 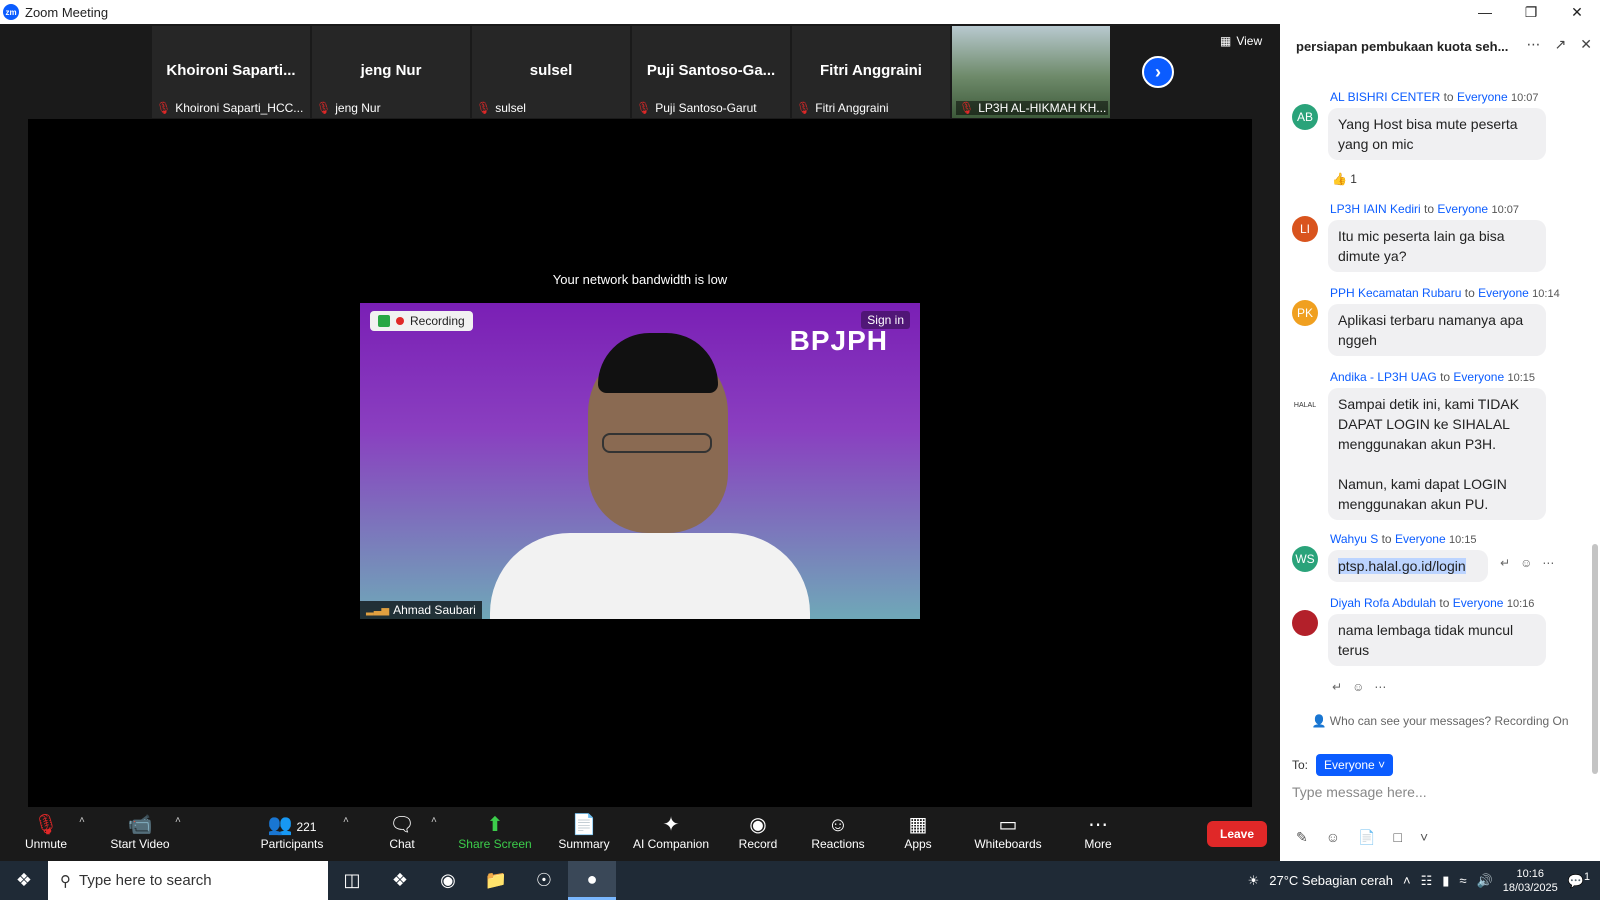 I want to click on apps-button: ▦ Apps, so click(x=918, y=832).